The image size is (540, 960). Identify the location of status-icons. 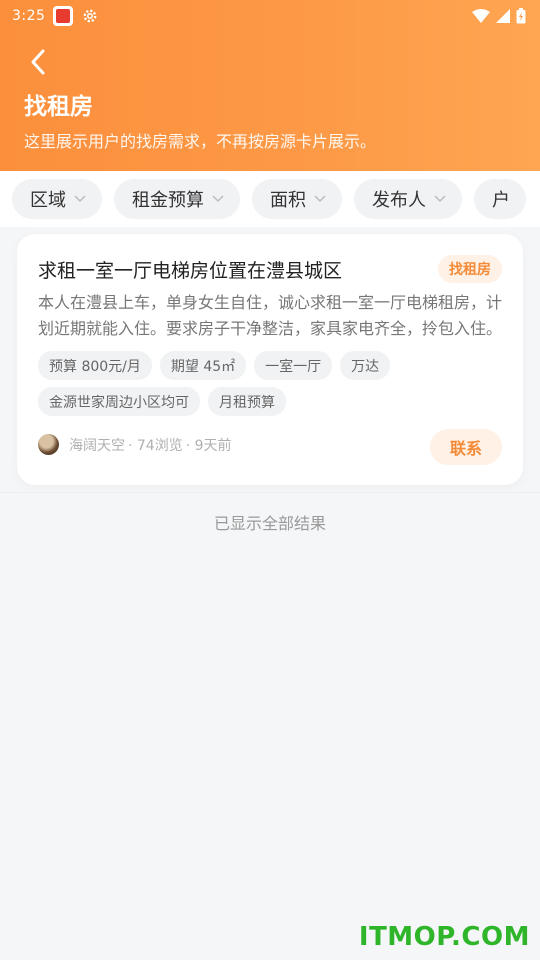
(499, 16).